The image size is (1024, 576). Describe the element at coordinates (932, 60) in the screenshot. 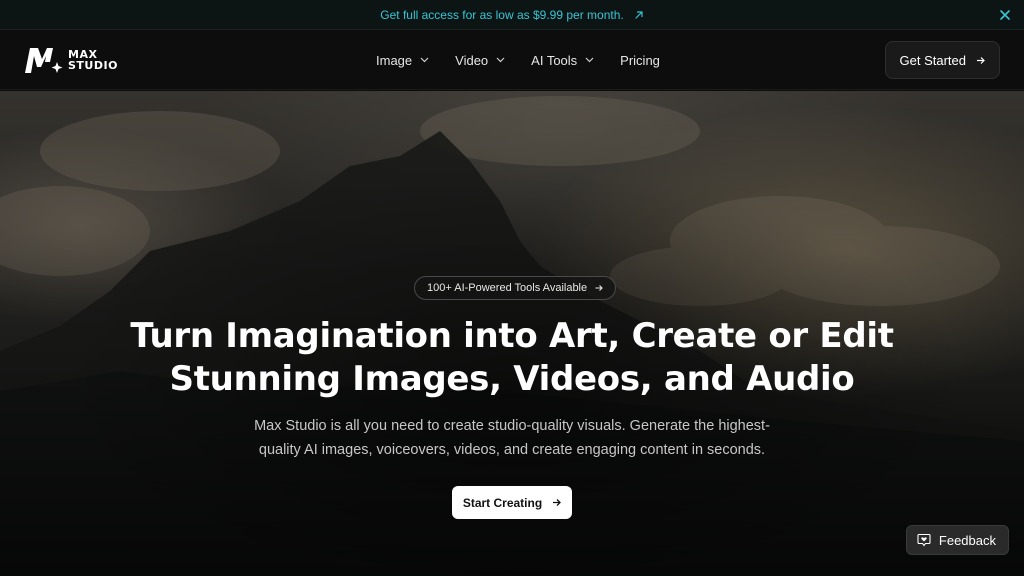

I see `get-started-label: Get Started` at that location.